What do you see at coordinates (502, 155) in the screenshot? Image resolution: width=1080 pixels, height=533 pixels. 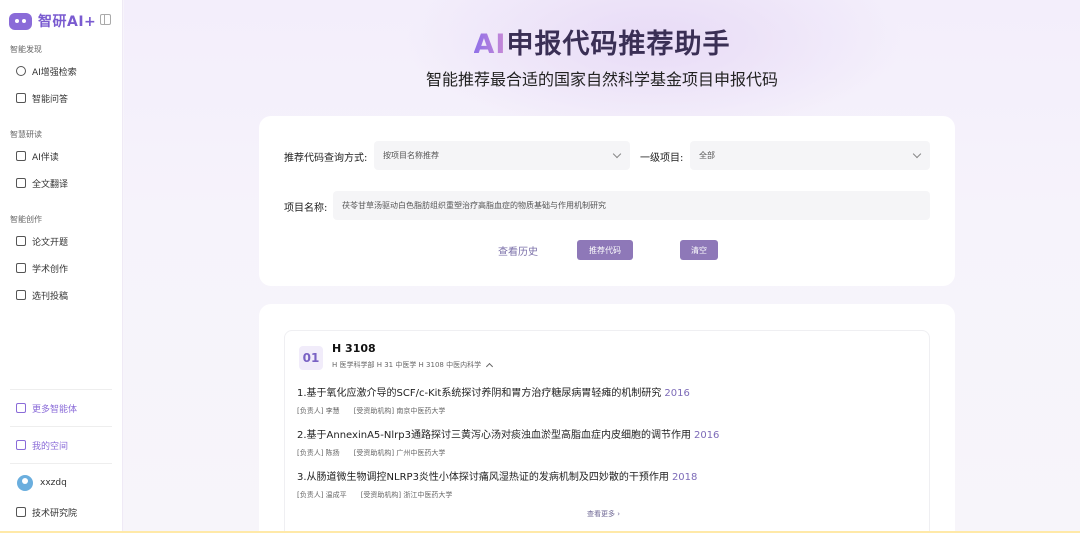 I see `query-mode-select: 按项目名称推荐` at bounding box center [502, 155].